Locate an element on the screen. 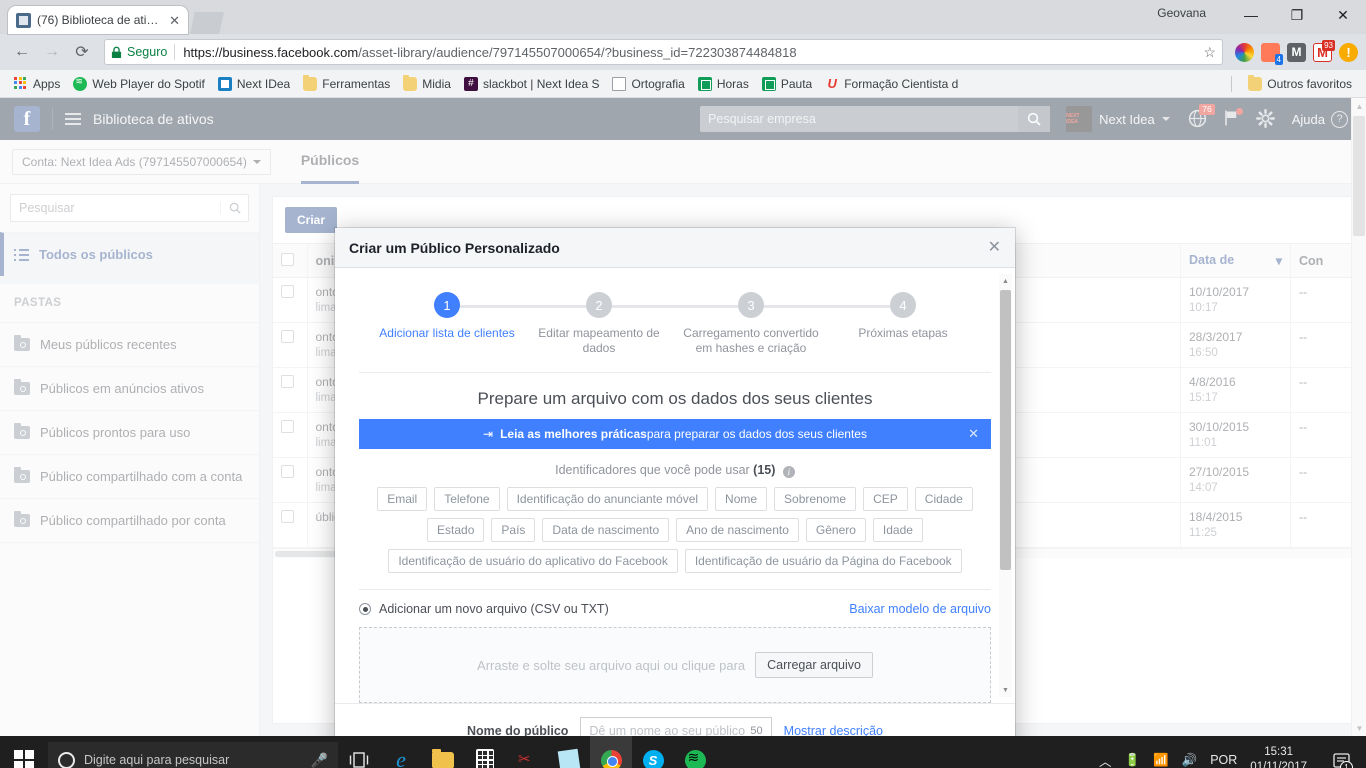 The height and width of the screenshot is (768, 1366). wifi-icon: 📶 is located at coordinates (1161, 760).